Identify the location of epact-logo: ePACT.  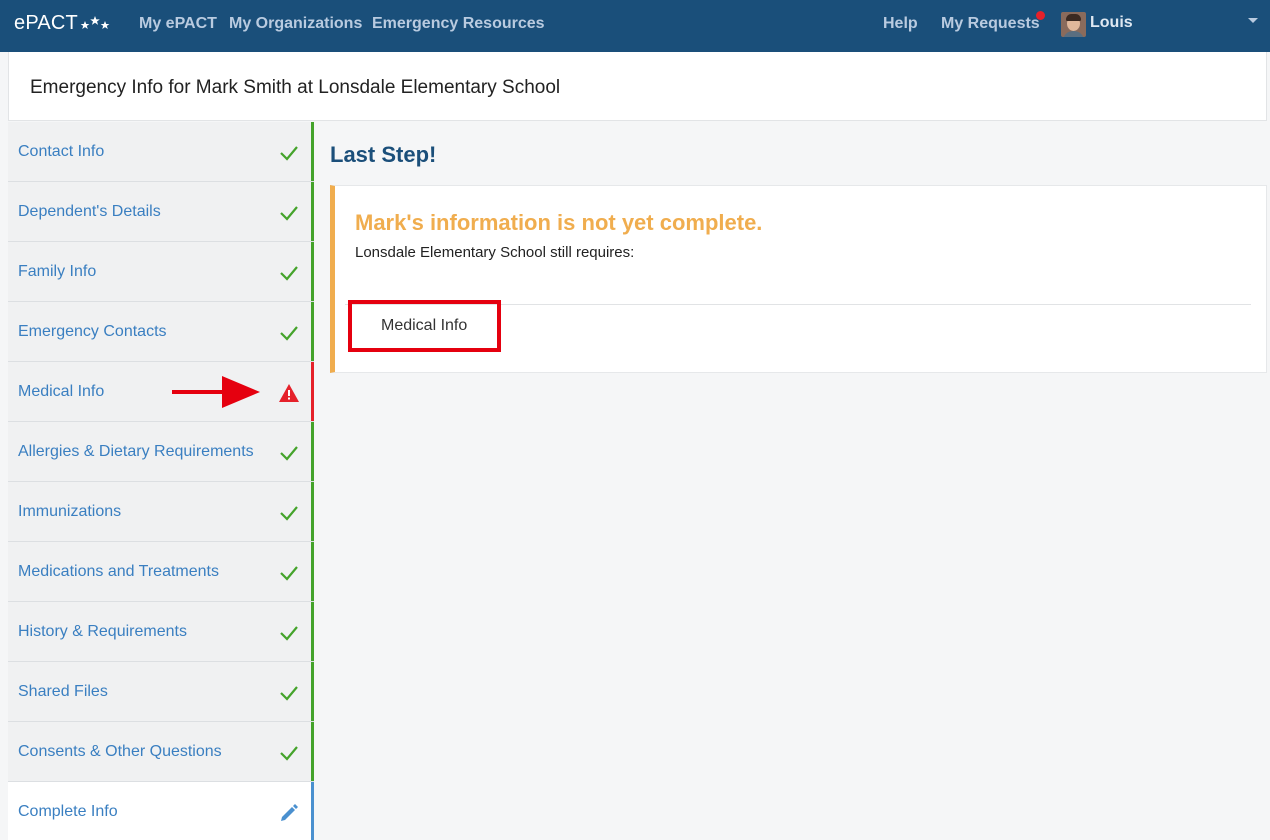
(62, 23).